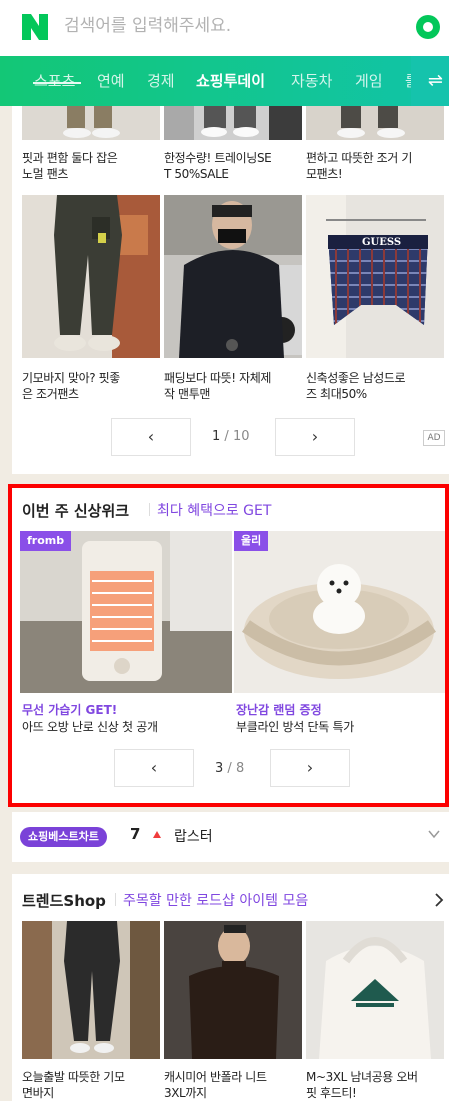  I want to click on page-indicator: 1 / 10, so click(231, 436).